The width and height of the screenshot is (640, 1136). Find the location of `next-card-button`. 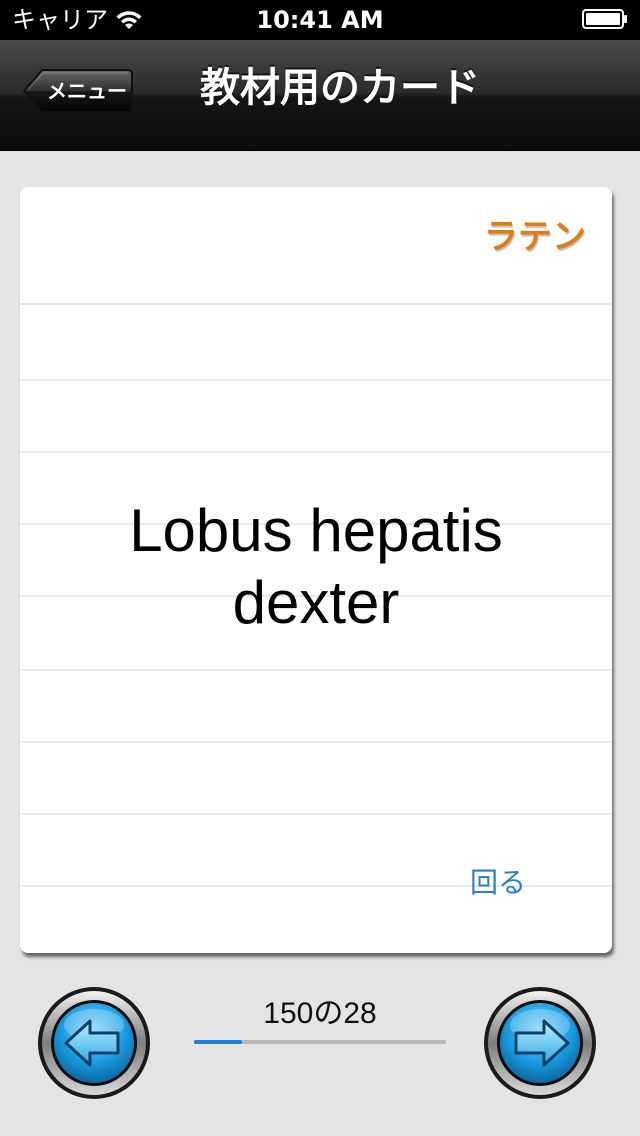

next-card-button is located at coordinates (540, 1043).